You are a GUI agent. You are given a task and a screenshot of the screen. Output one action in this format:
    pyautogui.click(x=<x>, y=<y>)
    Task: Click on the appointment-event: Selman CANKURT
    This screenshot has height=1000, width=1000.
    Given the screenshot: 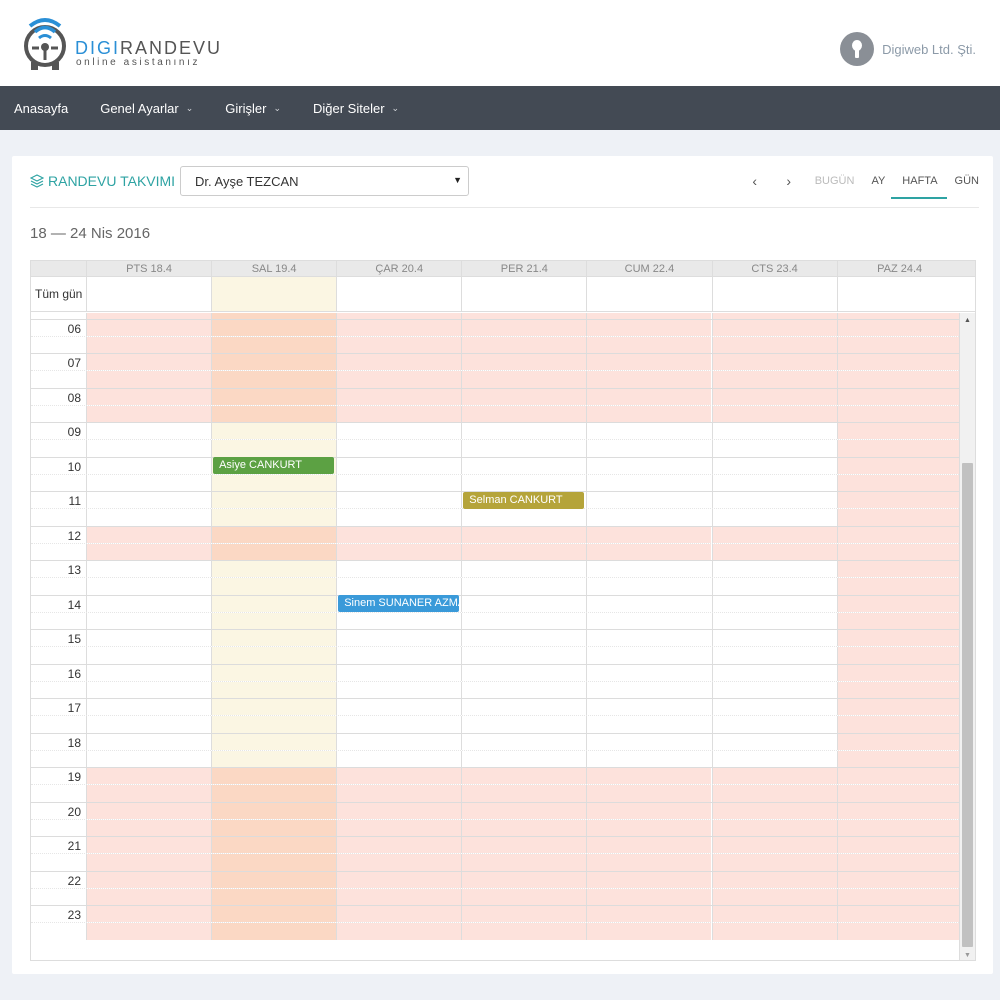 What is the action you would take?
    pyautogui.click(x=524, y=500)
    